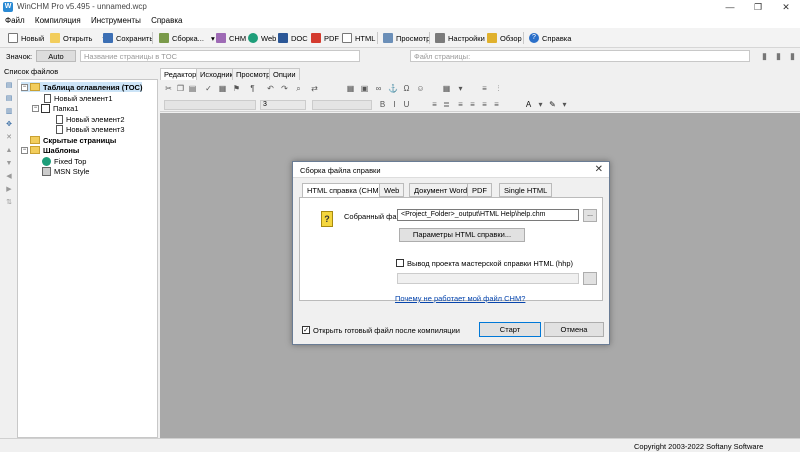  Describe the element at coordinates (213, 38) in the screenshot. I see `build-dropdown-icon: ▾` at that location.